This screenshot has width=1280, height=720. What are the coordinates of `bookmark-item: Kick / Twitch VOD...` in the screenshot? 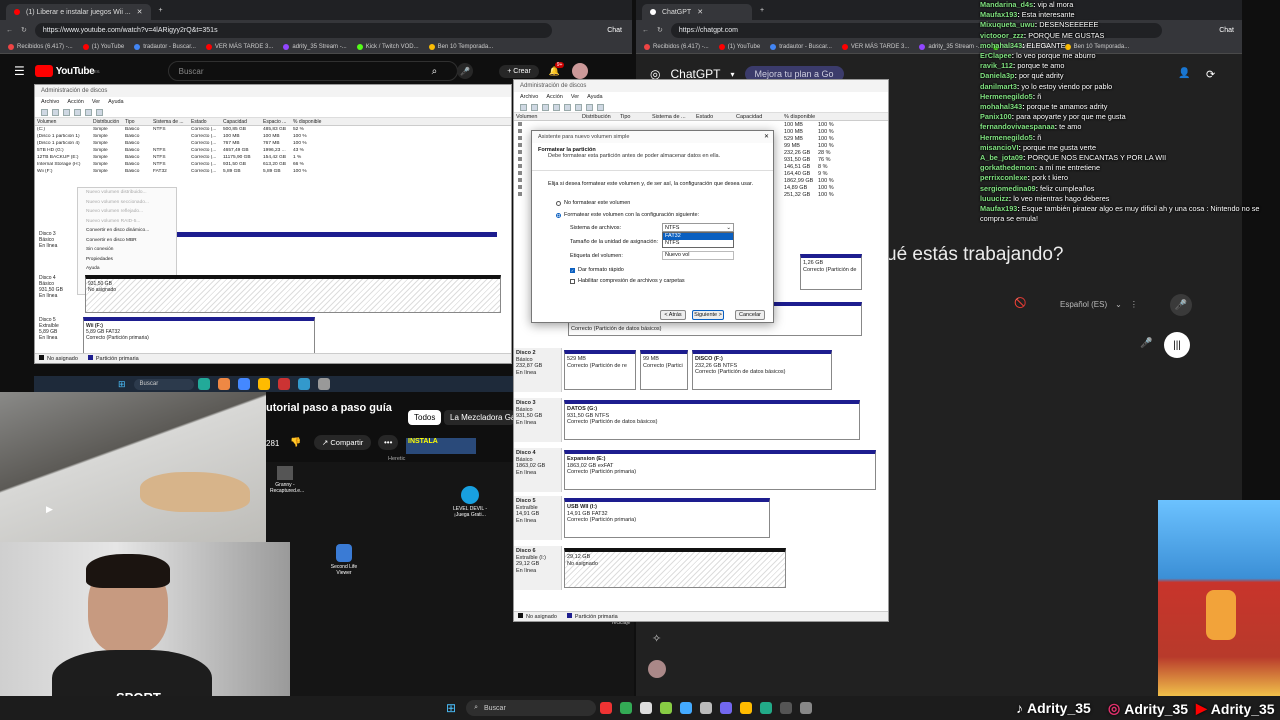 It's located at (387, 46).